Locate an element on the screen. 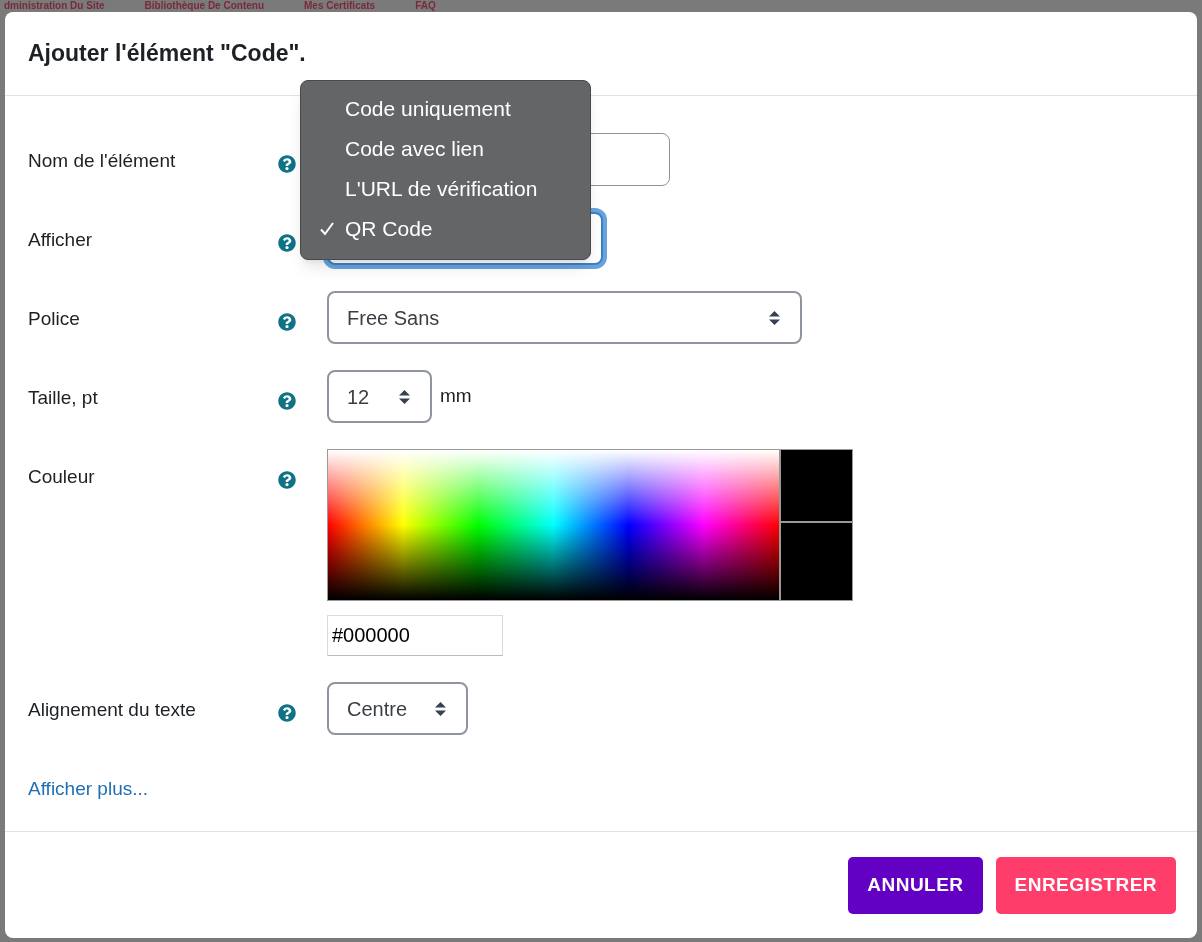 The height and width of the screenshot is (942, 1202). cancel-button: ANNULER is located at coordinates (915, 885).